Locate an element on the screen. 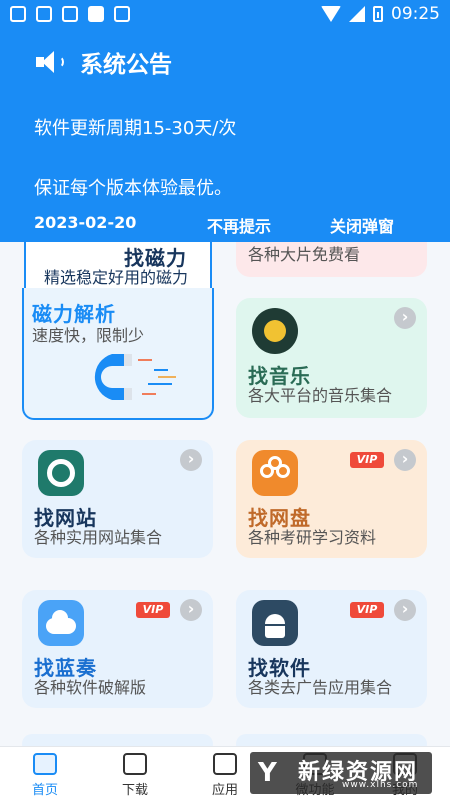 This screenshot has width=450, height=800. card-software-subtitle: 各类去广告应用集合 is located at coordinates (320, 687).